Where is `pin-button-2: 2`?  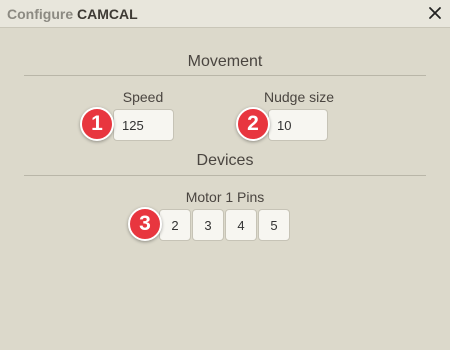
pin-button-2: 2 is located at coordinates (175, 225).